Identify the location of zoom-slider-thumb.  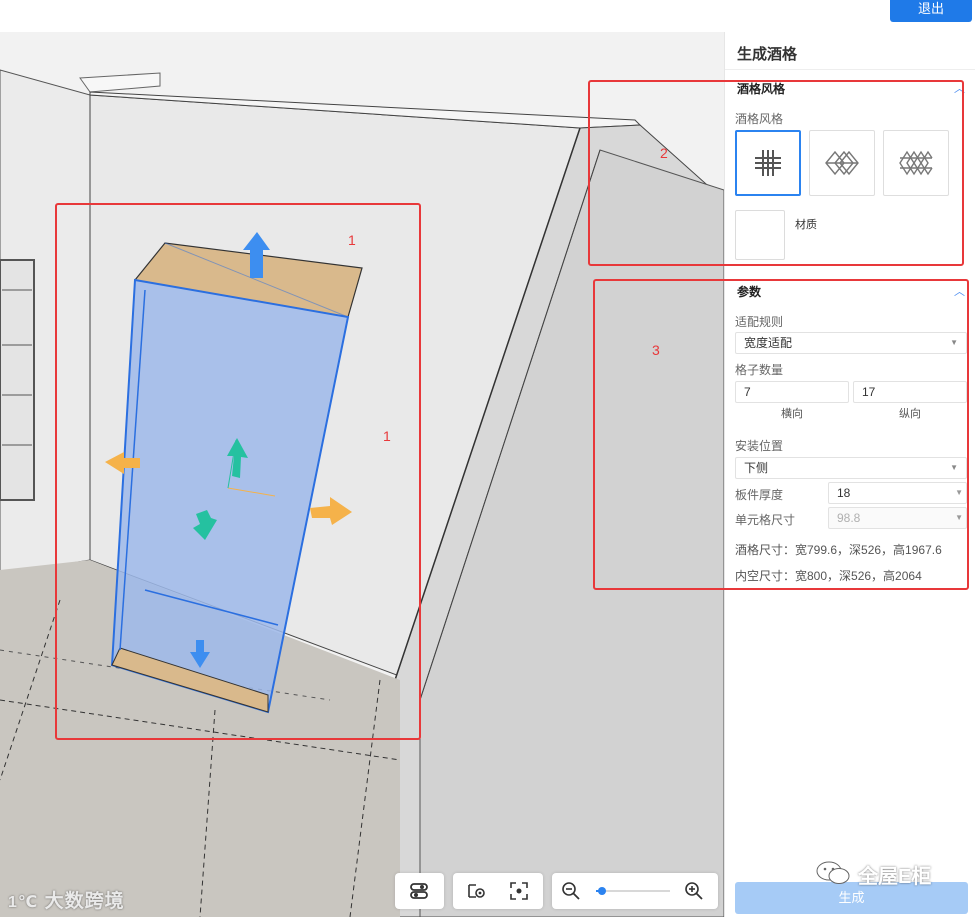
(601, 891).